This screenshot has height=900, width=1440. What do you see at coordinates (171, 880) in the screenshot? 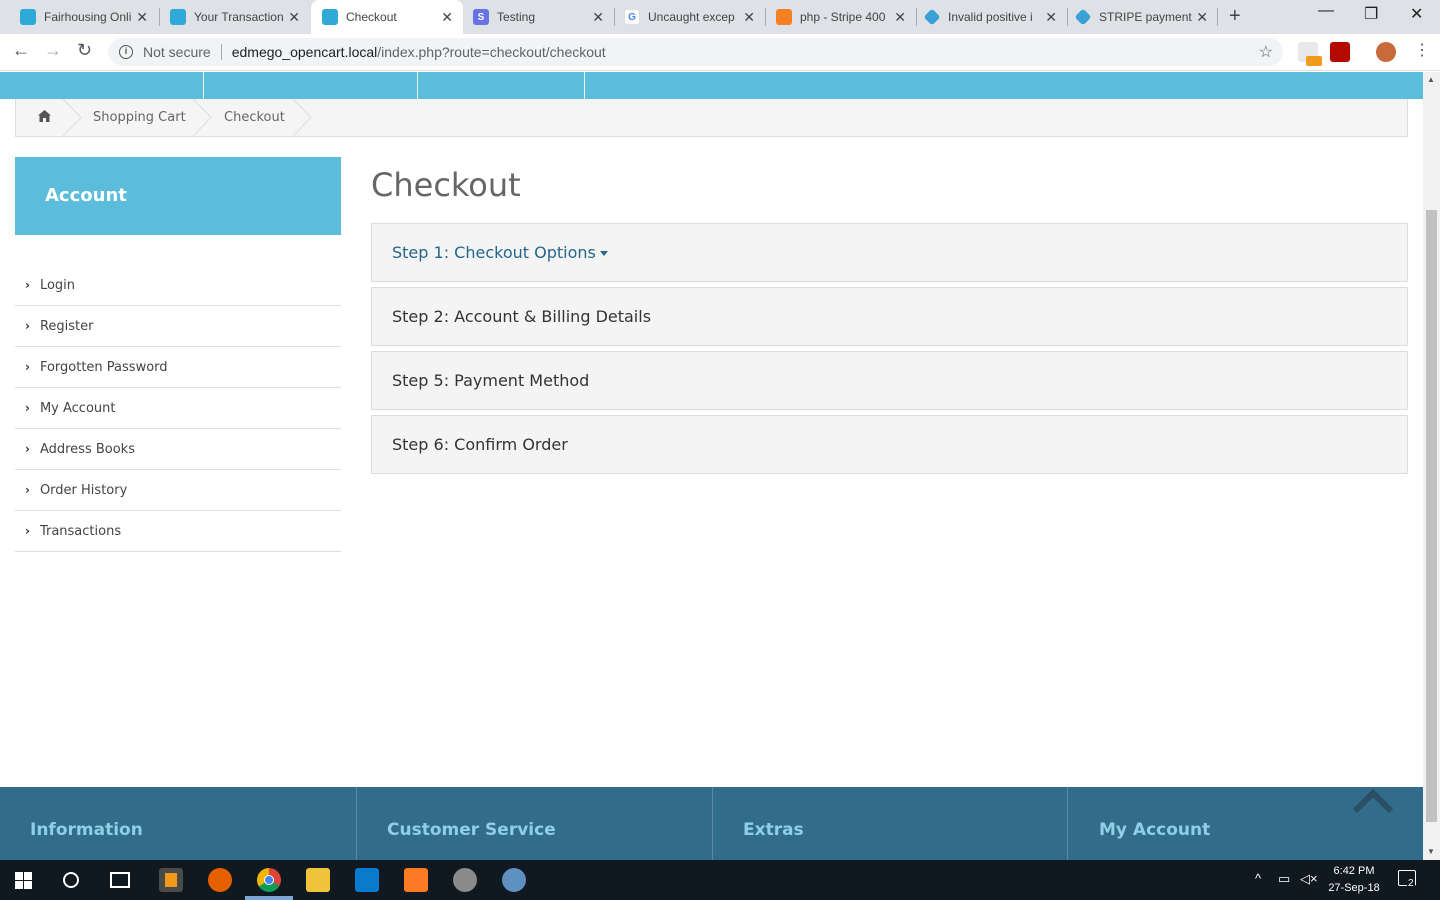
I see `sublime-text-icon` at bounding box center [171, 880].